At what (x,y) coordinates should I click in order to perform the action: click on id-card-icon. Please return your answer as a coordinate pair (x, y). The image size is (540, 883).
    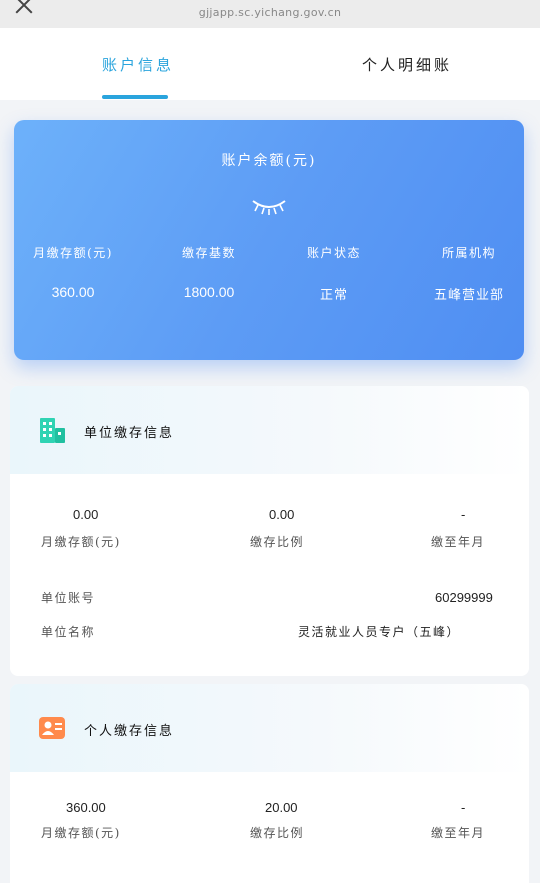
    Looking at the image, I should click on (52, 728).